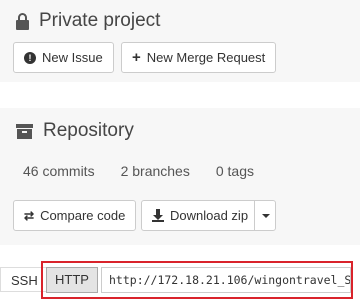 The height and width of the screenshot is (302, 360). Describe the element at coordinates (24, 131) in the screenshot. I see `archive-icon` at that location.